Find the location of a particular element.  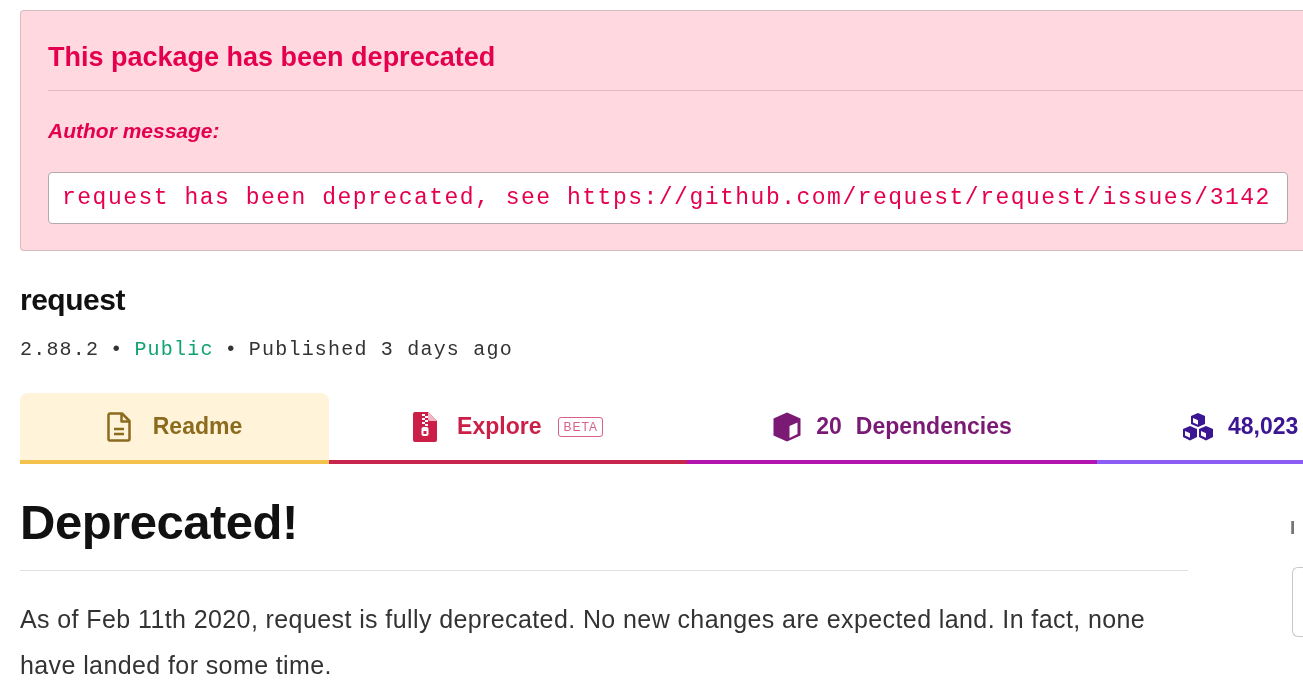

readme-paragraph: As of Feb 11th 2020, request is fully deprecated. No new changes are expected land. In fact, none have landed for some time. is located at coordinates (583, 642).